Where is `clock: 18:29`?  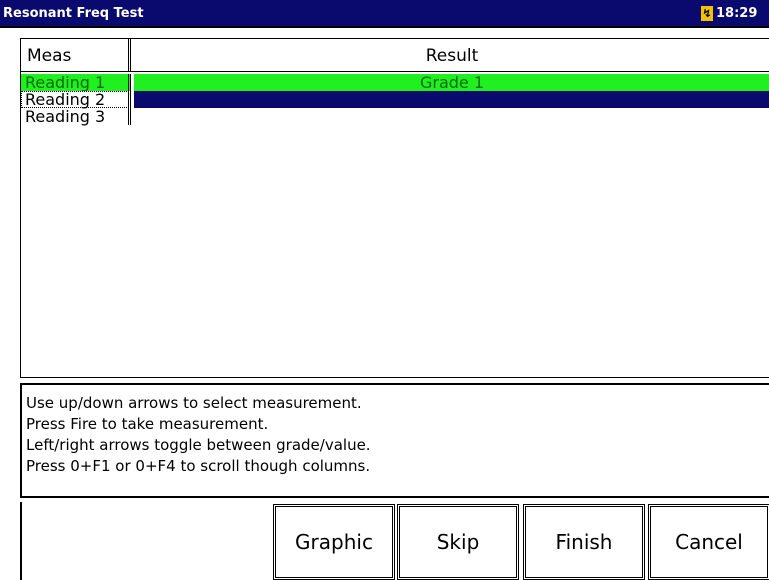
clock: 18:29 is located at coordinates (737, 13).